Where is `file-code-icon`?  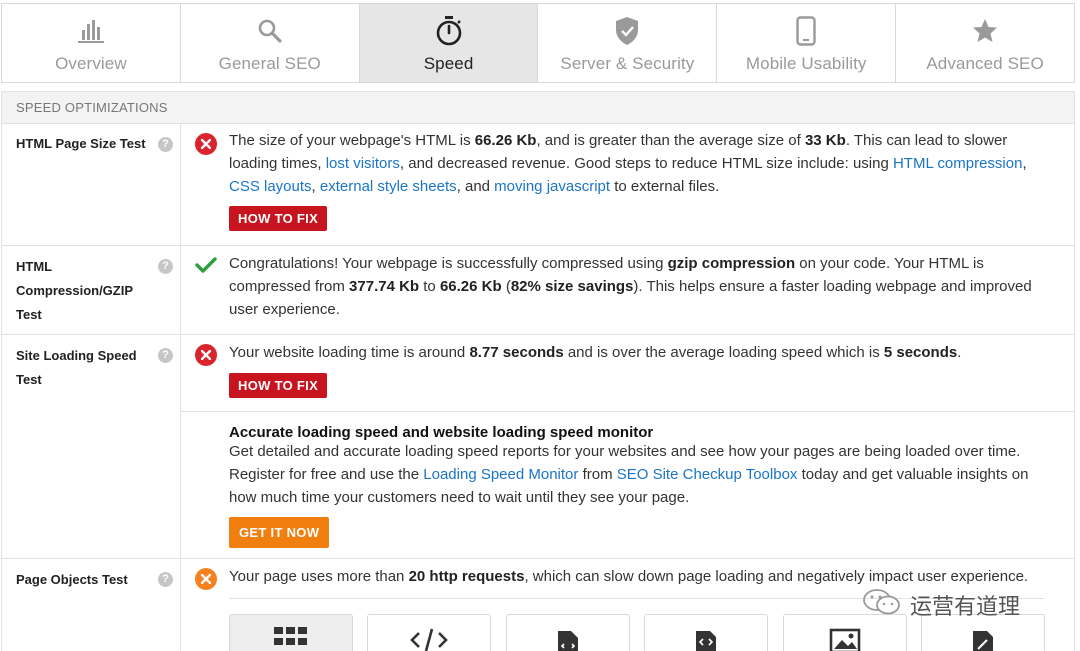 file-code-icon is located at coordinates (568, 639).